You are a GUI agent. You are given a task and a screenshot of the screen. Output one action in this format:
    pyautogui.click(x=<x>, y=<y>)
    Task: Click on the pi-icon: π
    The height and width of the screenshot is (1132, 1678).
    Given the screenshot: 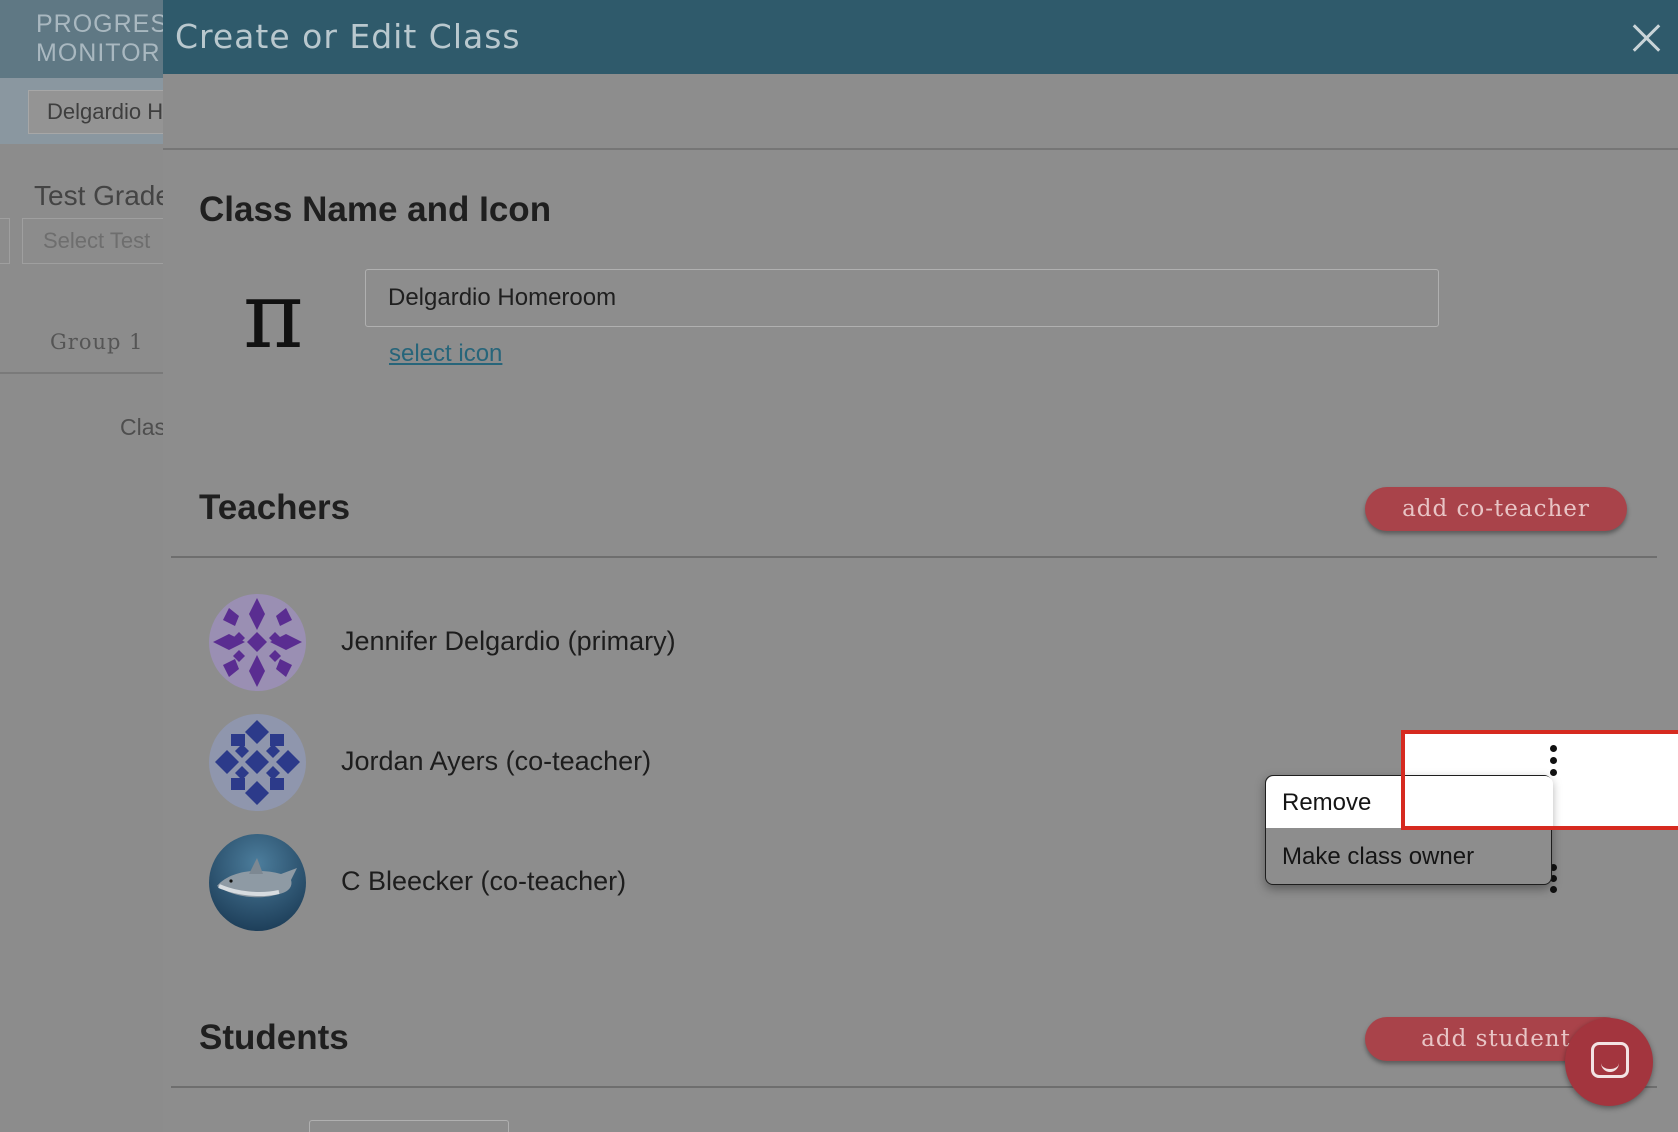 What is the action you would take?
    pyautogui.click(x=273, y=316)
    